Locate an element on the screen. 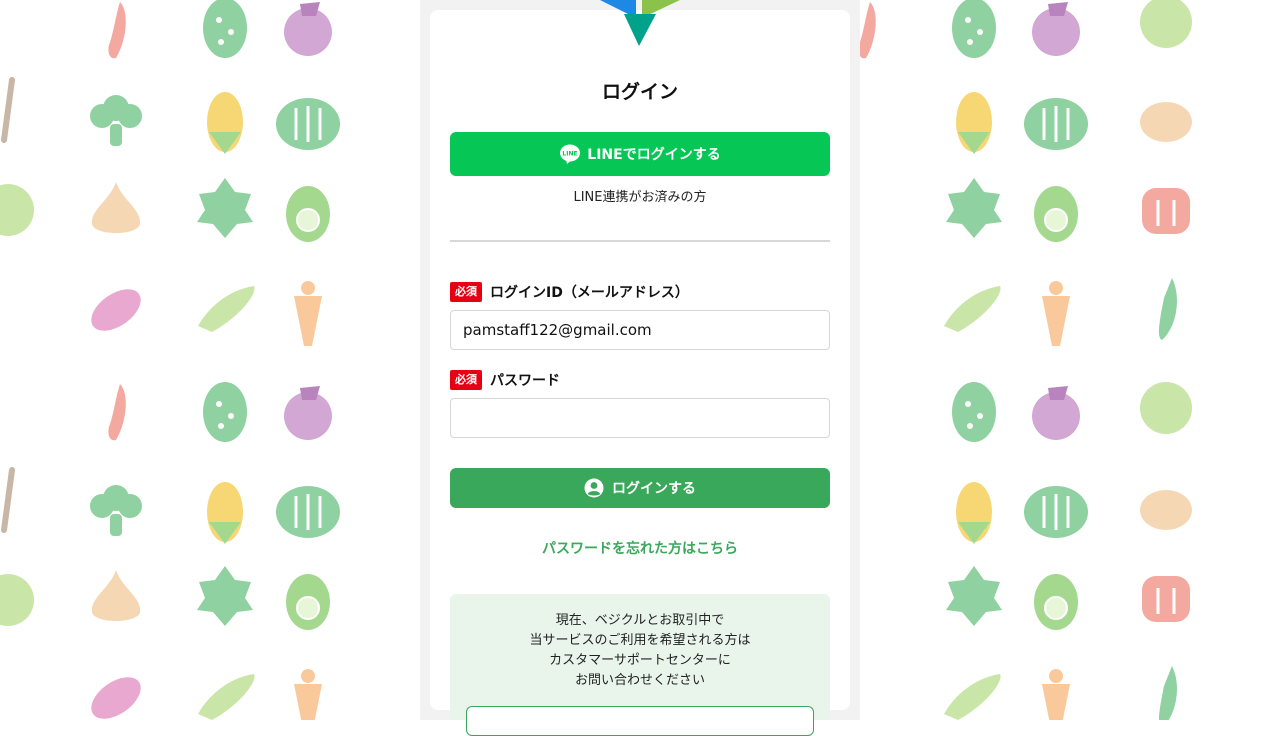 This screenshot has height=736, width=1280. section-divider is located at coordinates (640, 241).